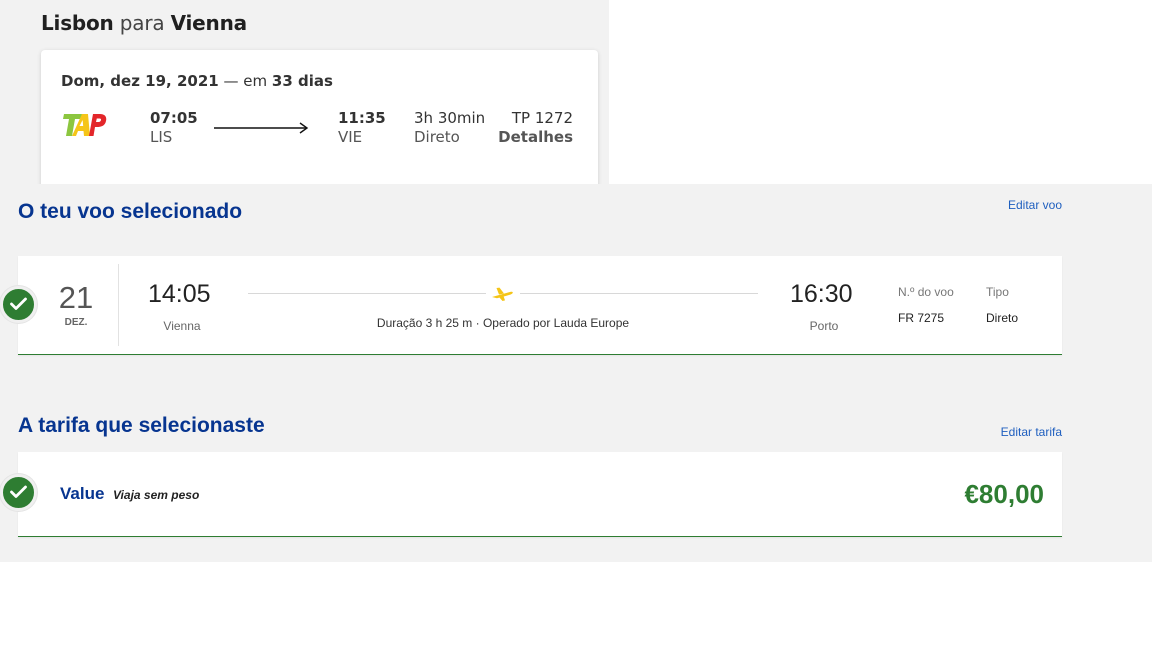 The image size is (1161, 648). Describe the element at coordinates (821, 294) in the screenshot. I see `arrive-time: 16:30` at that location.